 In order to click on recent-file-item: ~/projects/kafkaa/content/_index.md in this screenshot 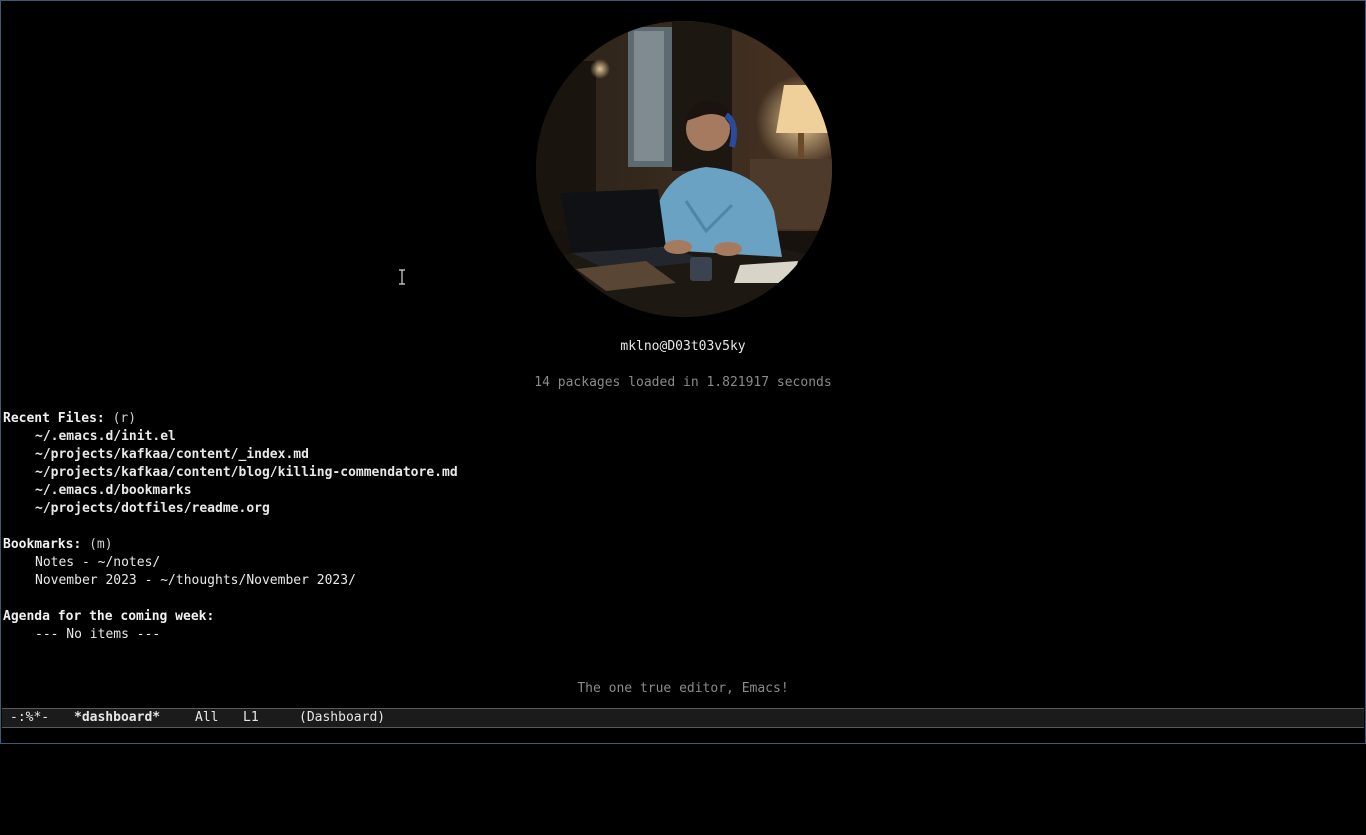, I will do `click(172, 455)`.